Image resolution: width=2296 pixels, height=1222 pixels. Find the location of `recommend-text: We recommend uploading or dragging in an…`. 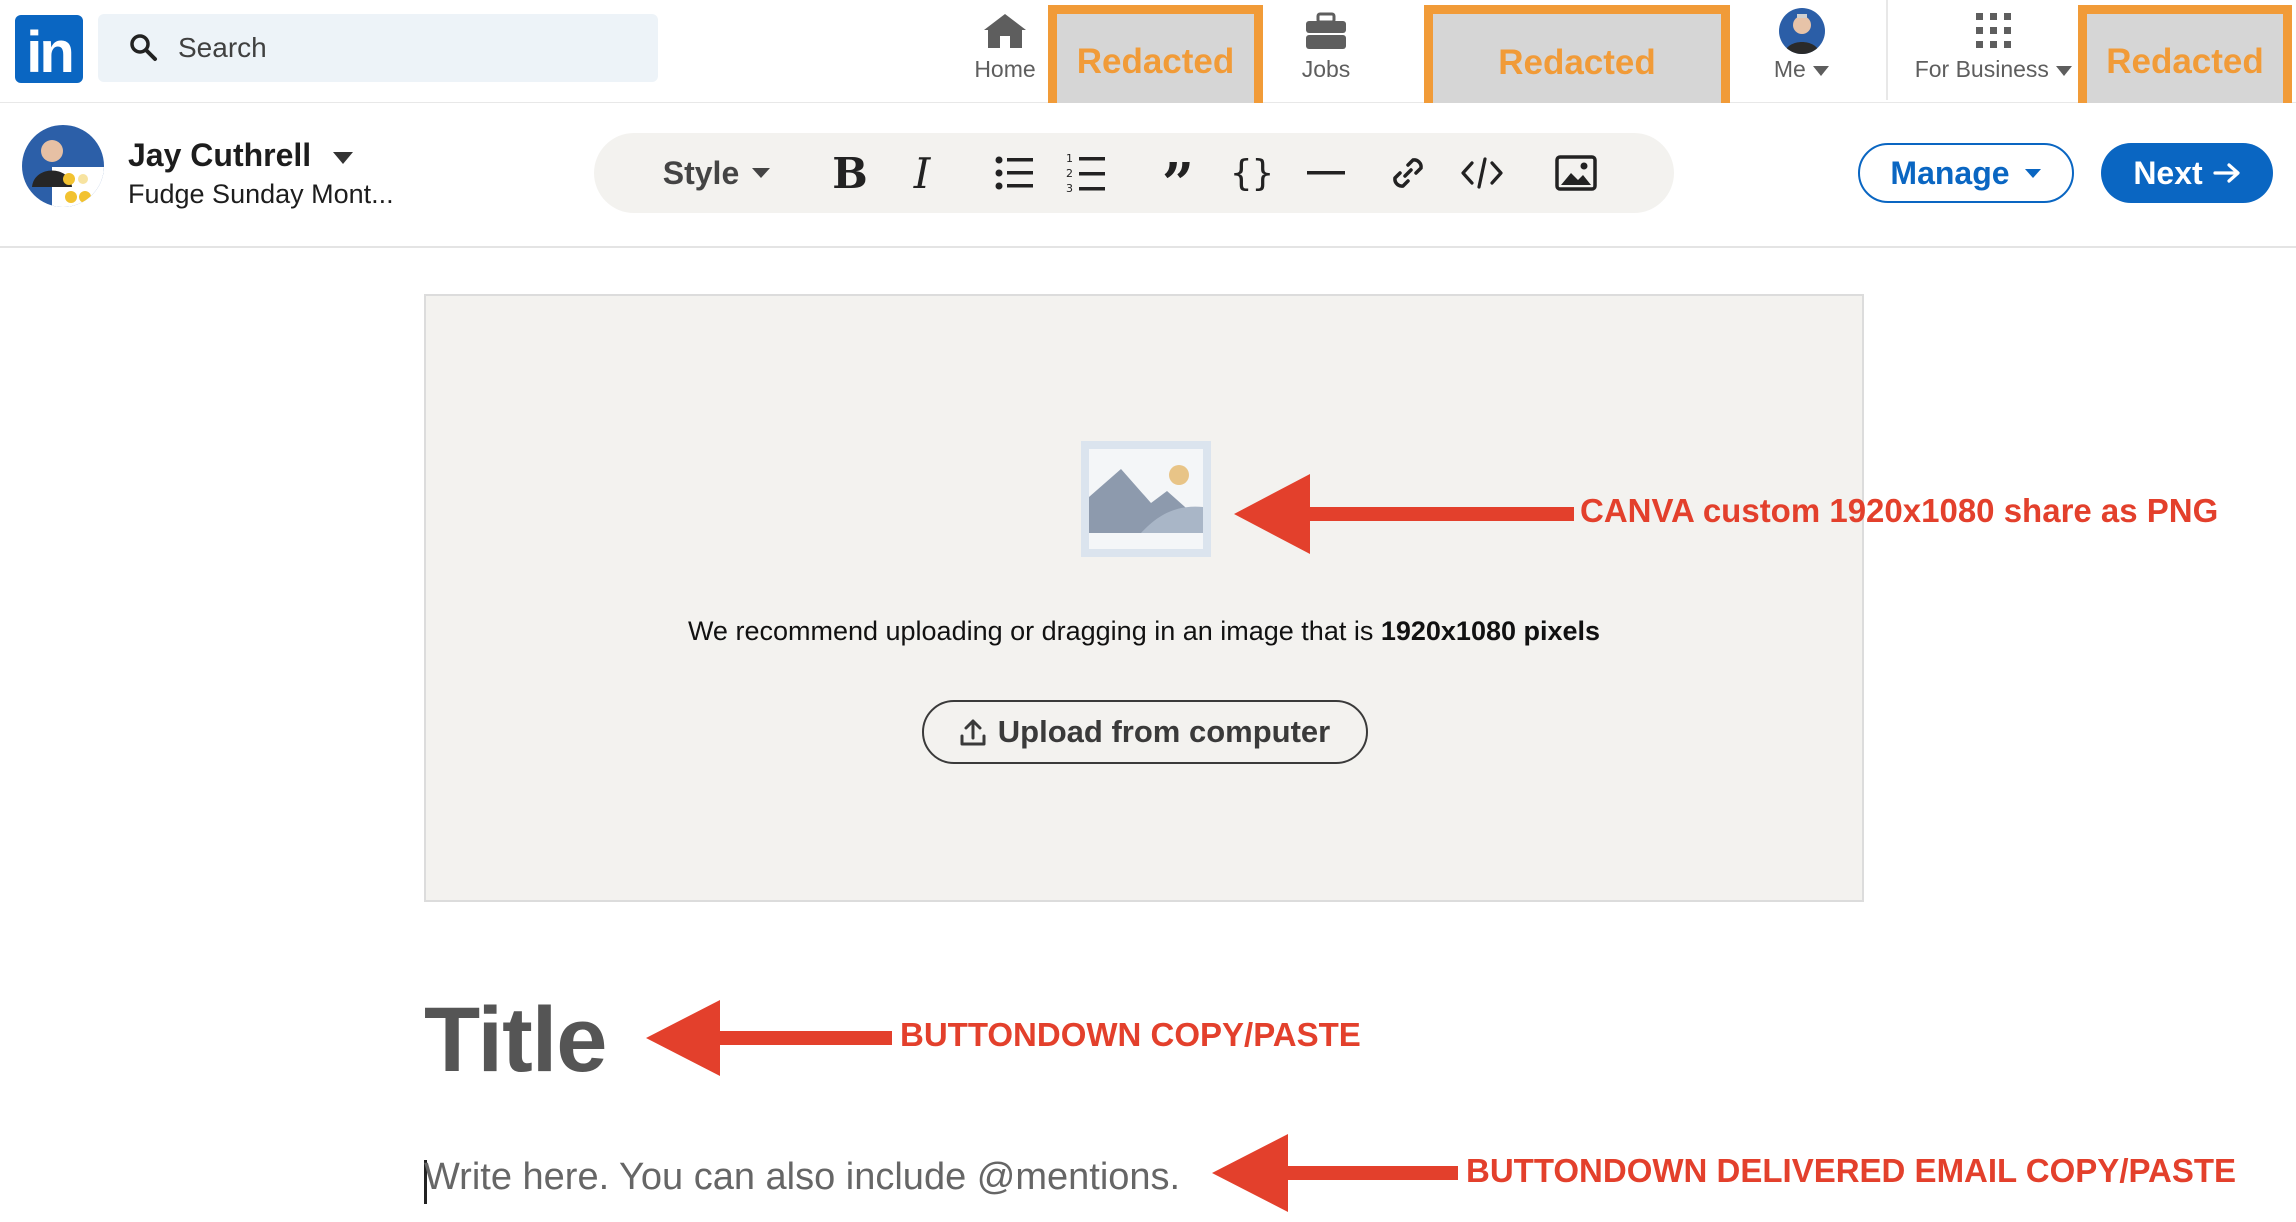

recommend-text: We recommend uploading or dragging in an… is located at coordinates (1144, 631).